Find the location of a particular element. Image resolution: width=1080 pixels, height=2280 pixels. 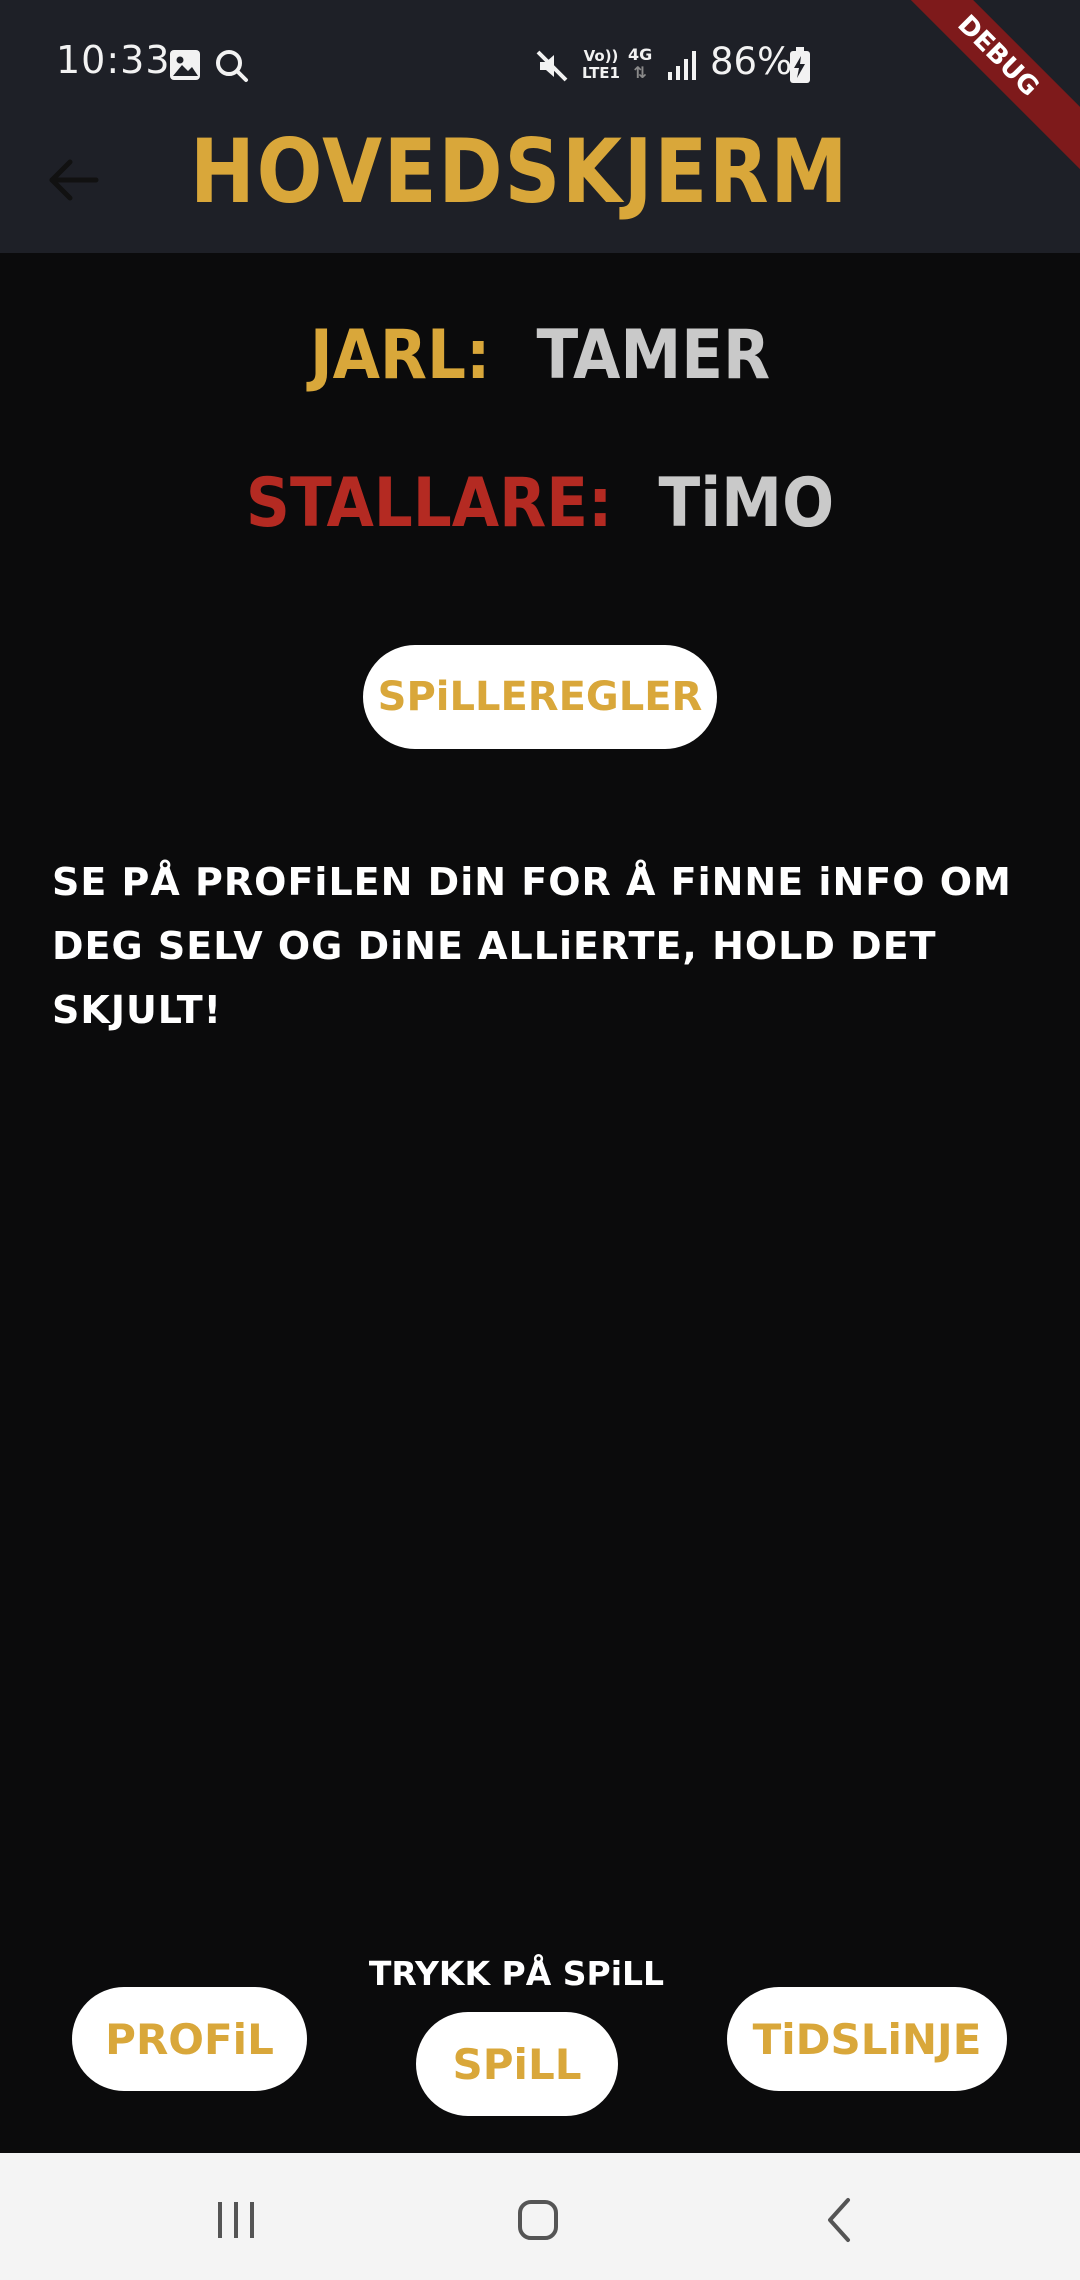

stallare-row: STALLARE: TiMO is located at coordinates (540, 504).